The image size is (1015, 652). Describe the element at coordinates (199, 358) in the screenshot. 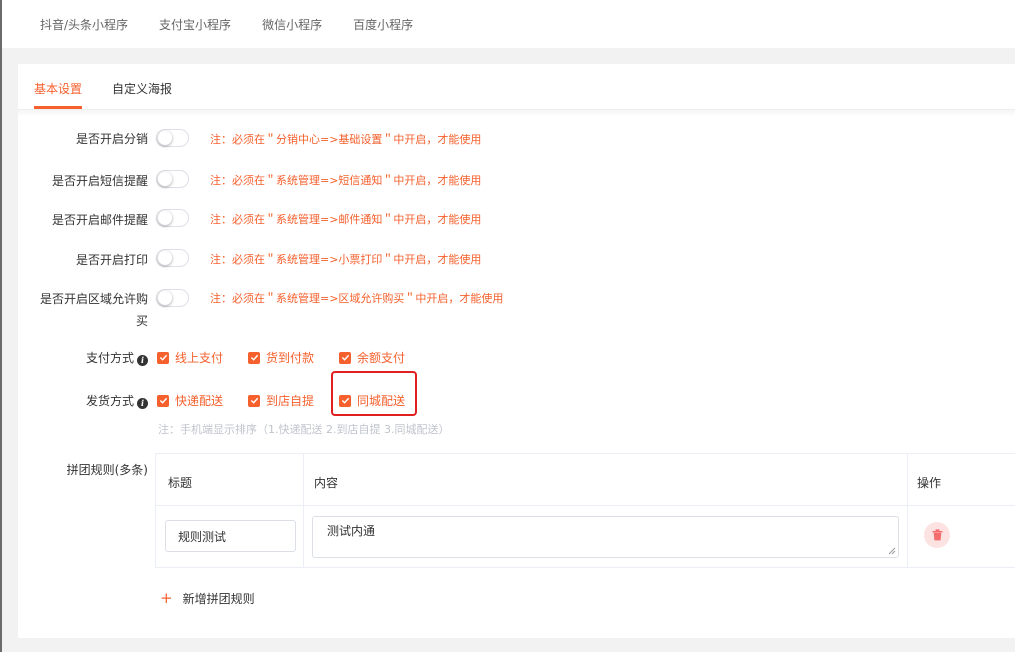

I see `payment-online-label: 线上支付` at that location.